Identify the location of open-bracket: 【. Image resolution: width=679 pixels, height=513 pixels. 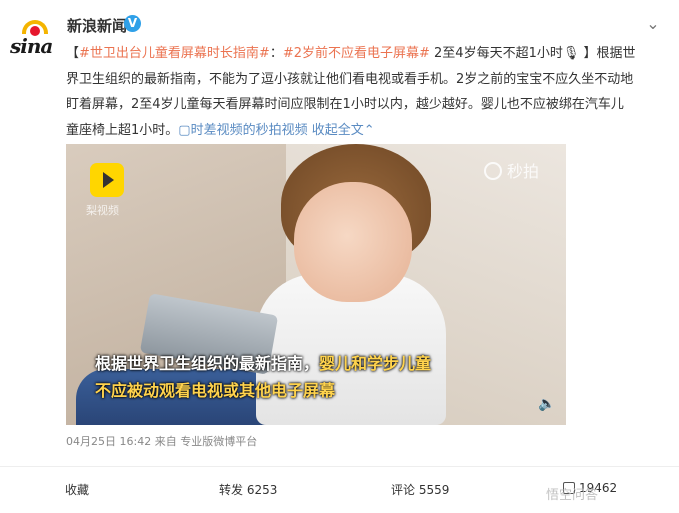
(73, 53).